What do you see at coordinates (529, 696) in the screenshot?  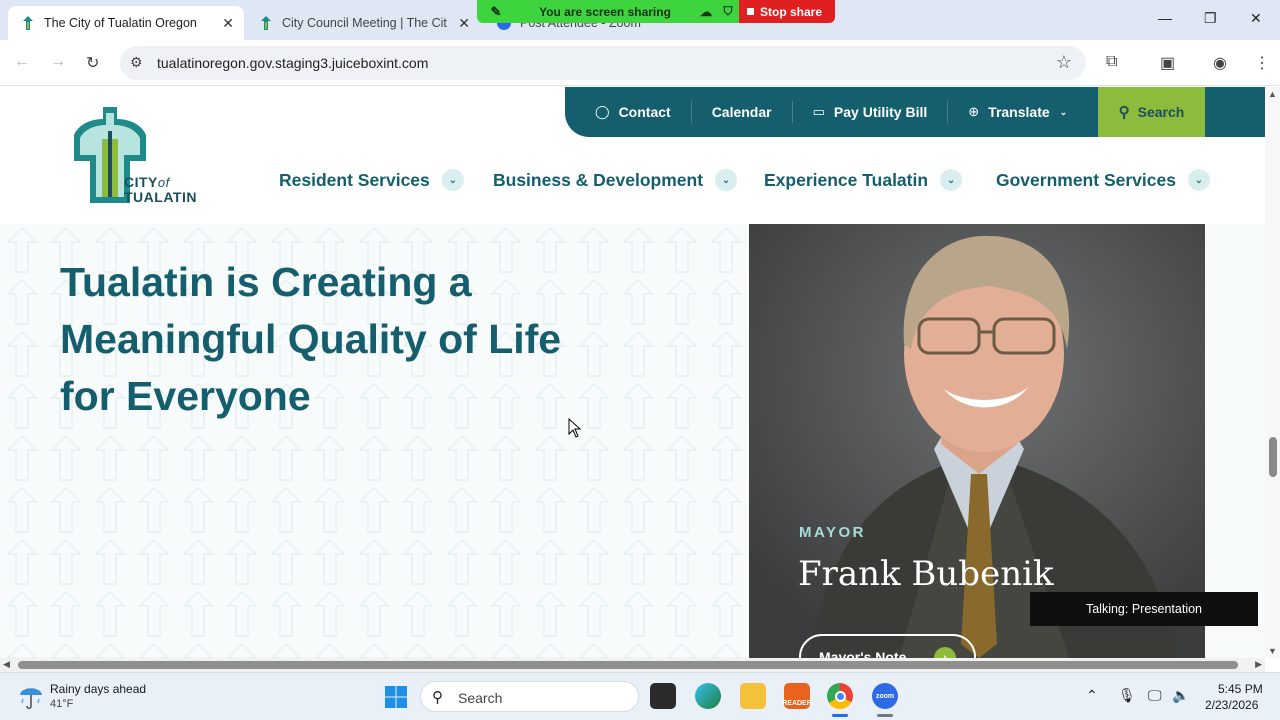 I see `taskbar-search-box: ⚲ Search` at bounding box center [529, 696].